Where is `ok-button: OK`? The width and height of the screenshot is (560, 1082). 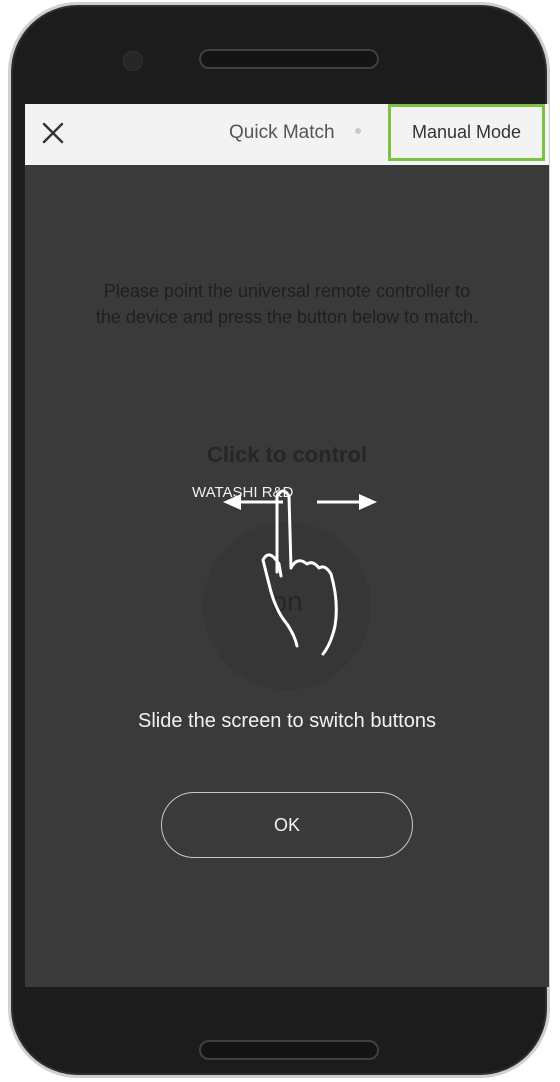 ok-button: OK is located at coordinates (287, 825).